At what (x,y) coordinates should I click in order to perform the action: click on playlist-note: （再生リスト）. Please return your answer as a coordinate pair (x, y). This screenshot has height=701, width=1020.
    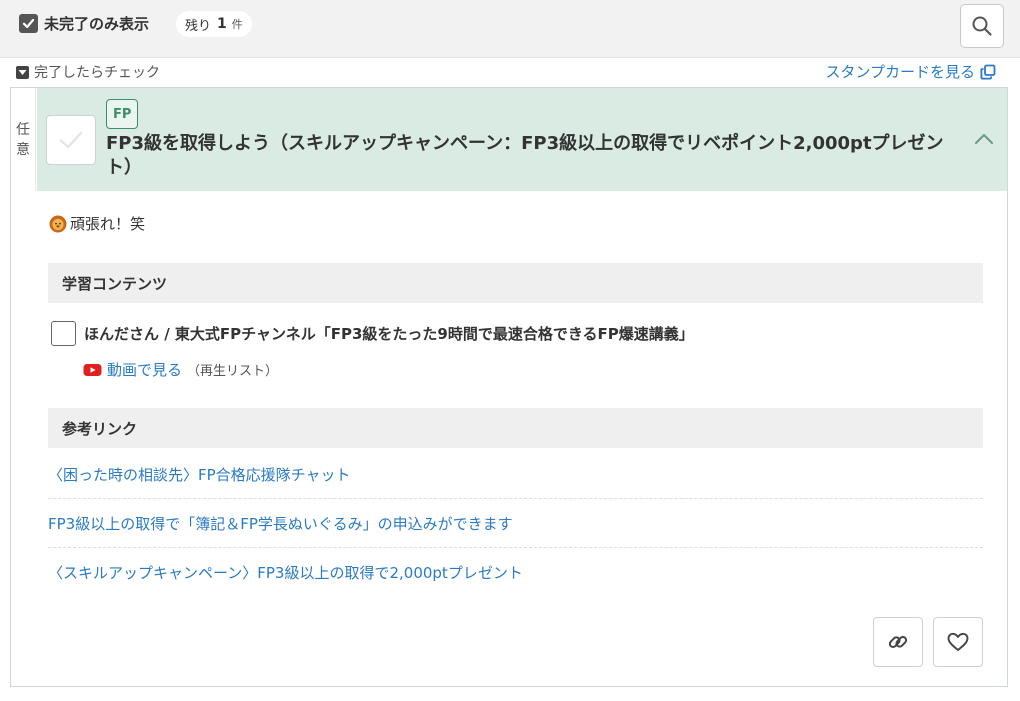
    Looking at the image, I should click on (233, 371).